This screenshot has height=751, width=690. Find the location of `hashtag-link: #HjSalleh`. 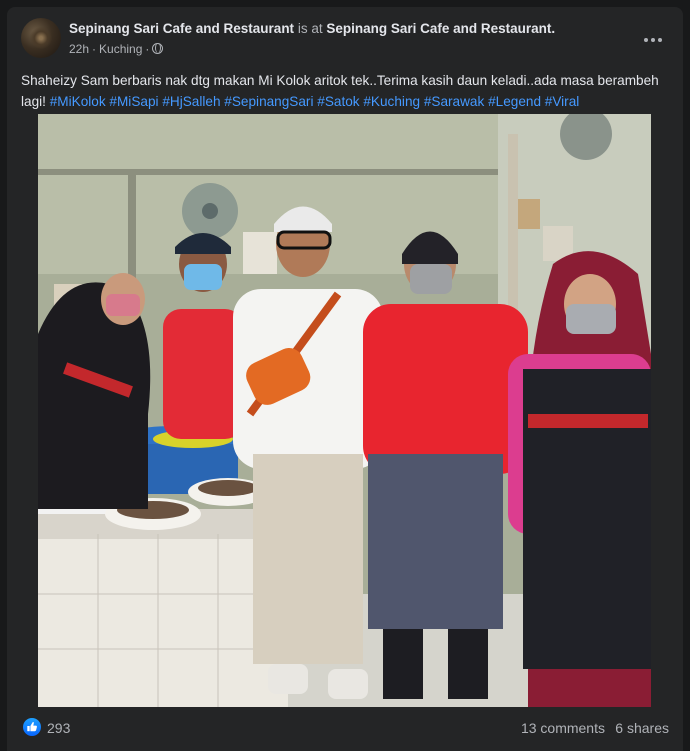

hashtag-link: #HjSalleh is located at coordinates (191, 101).